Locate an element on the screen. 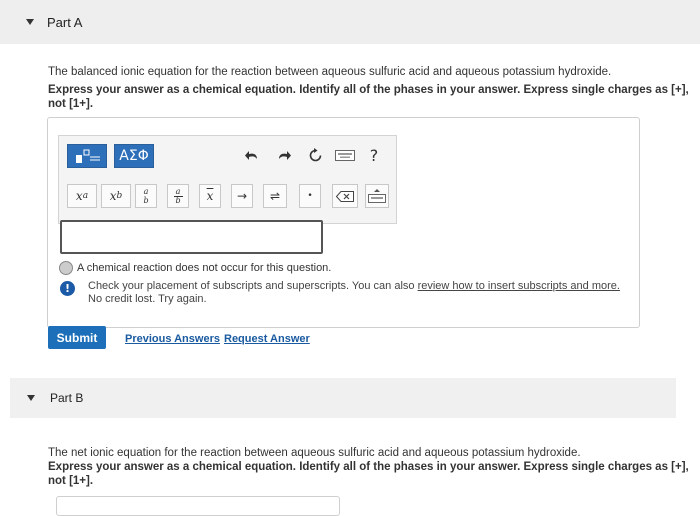 Image resolution: width=700 pixels, height=516 pixels. part-a-title: Part A is located at coordinates (65, 22).